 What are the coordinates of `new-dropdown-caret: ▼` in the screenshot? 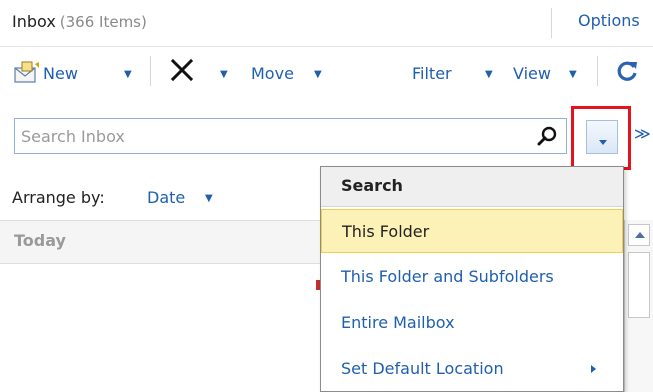 It's located at (128, 74).